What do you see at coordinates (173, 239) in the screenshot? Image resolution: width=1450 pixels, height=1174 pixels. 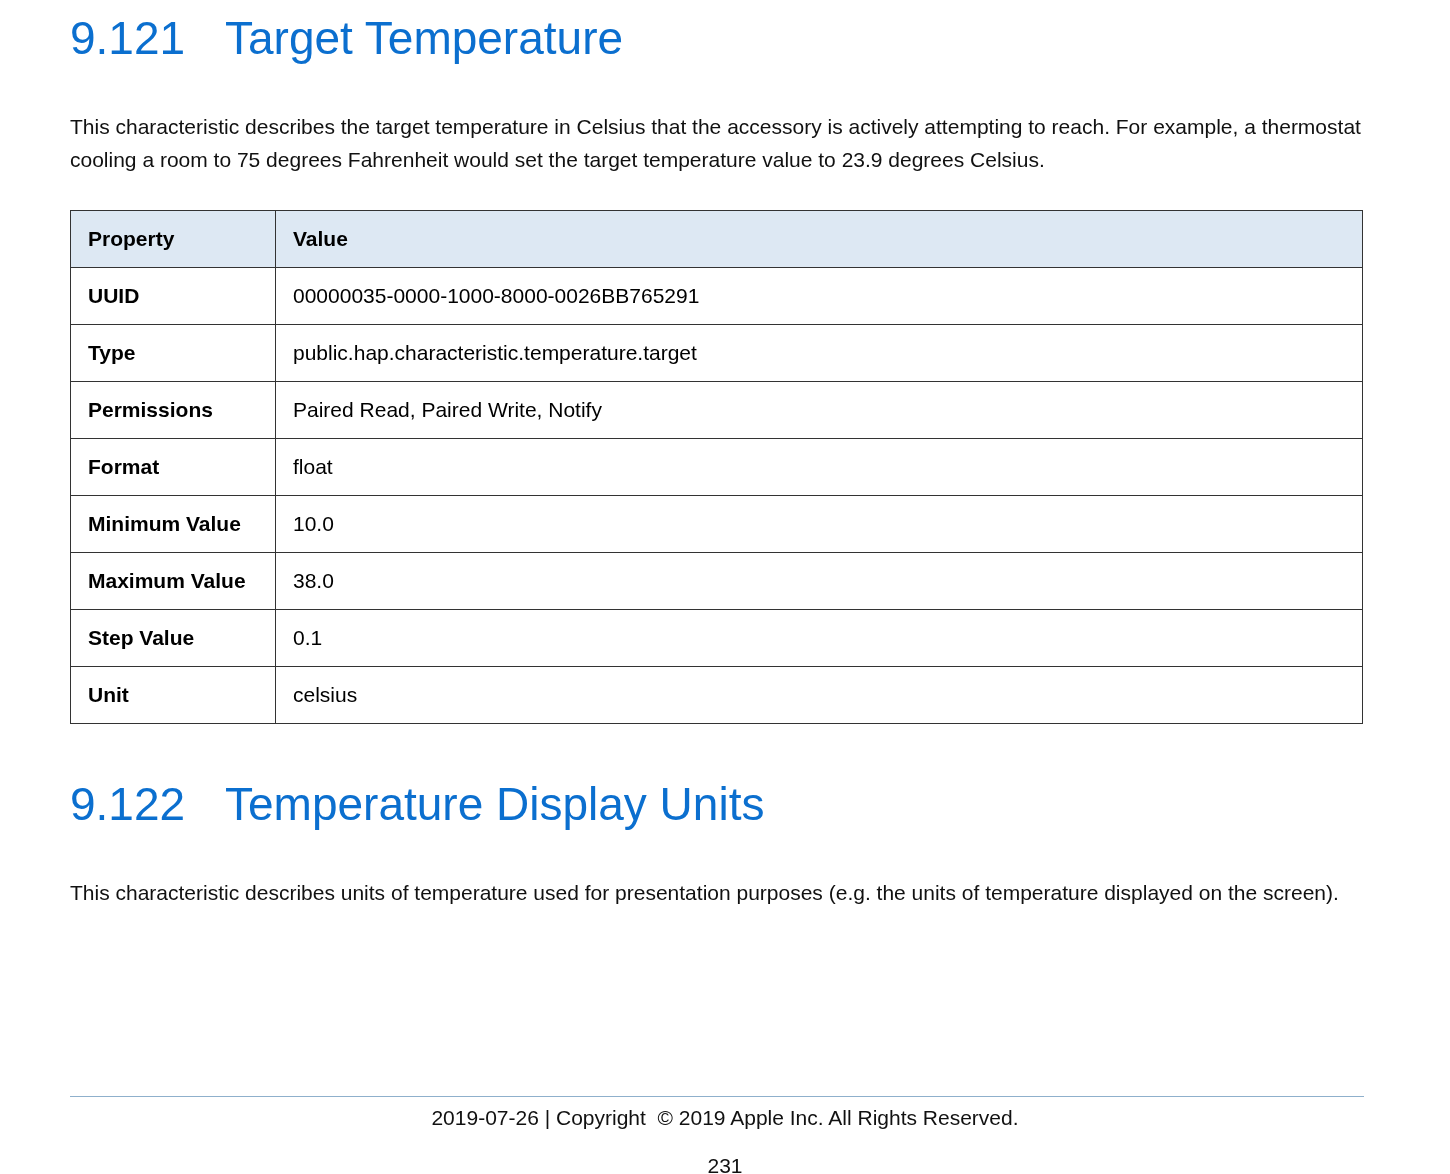 I see `column-header: Property` at bounding box center [173, 239].